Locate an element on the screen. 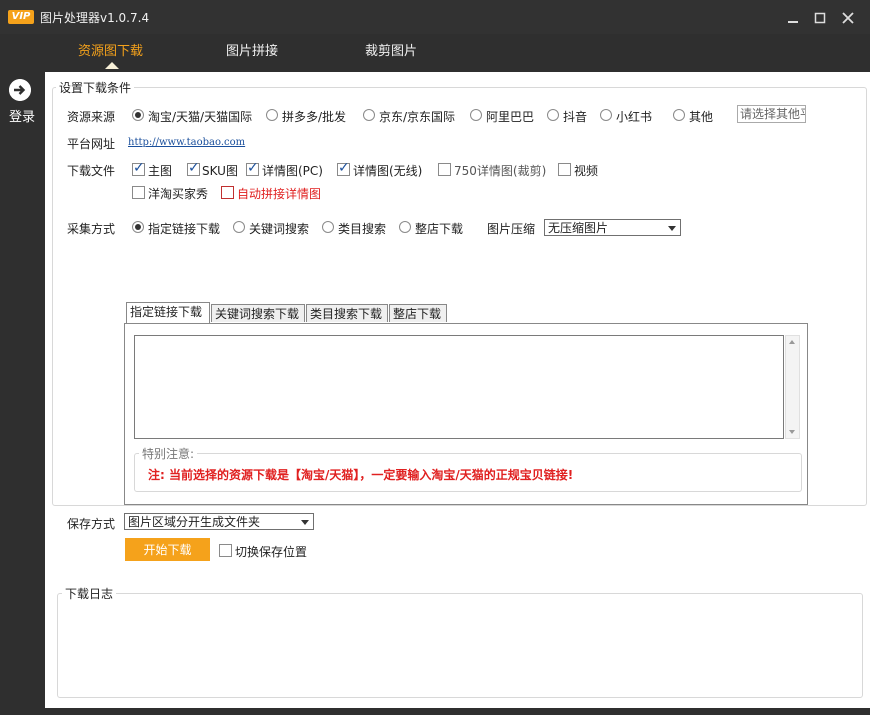  switch-save-location-label: 切换保存位置 is located at coordinates (271, 552).